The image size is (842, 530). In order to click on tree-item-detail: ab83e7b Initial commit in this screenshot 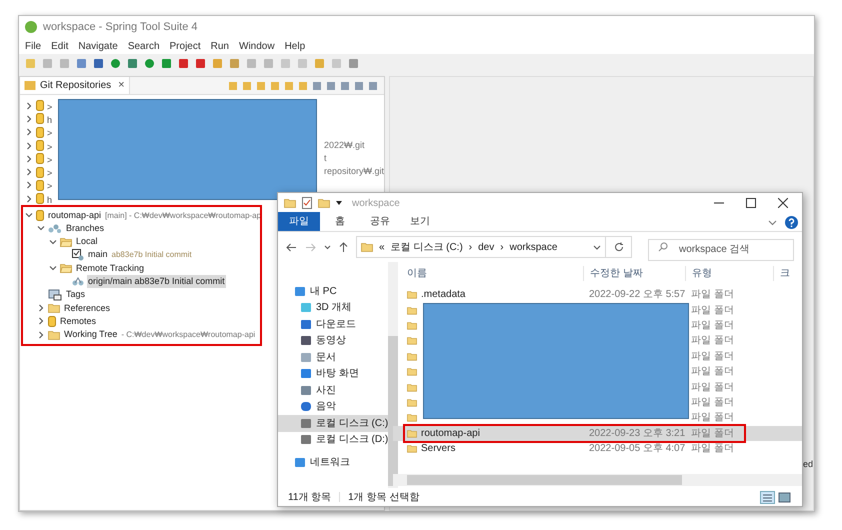, I will do `click(152, 255)`.